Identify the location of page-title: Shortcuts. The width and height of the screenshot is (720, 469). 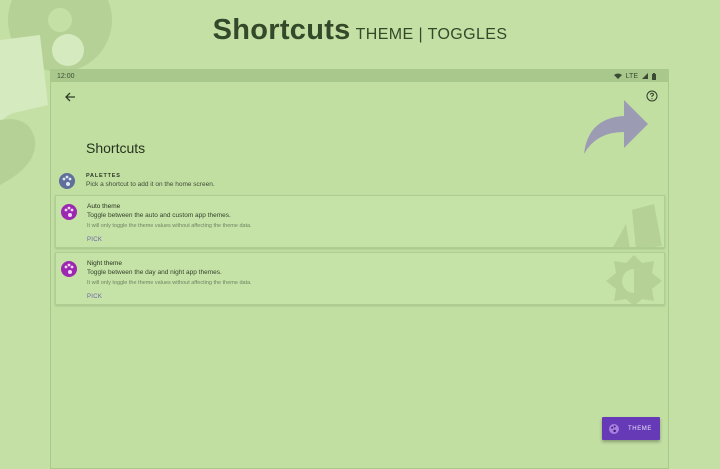
(116, 148).